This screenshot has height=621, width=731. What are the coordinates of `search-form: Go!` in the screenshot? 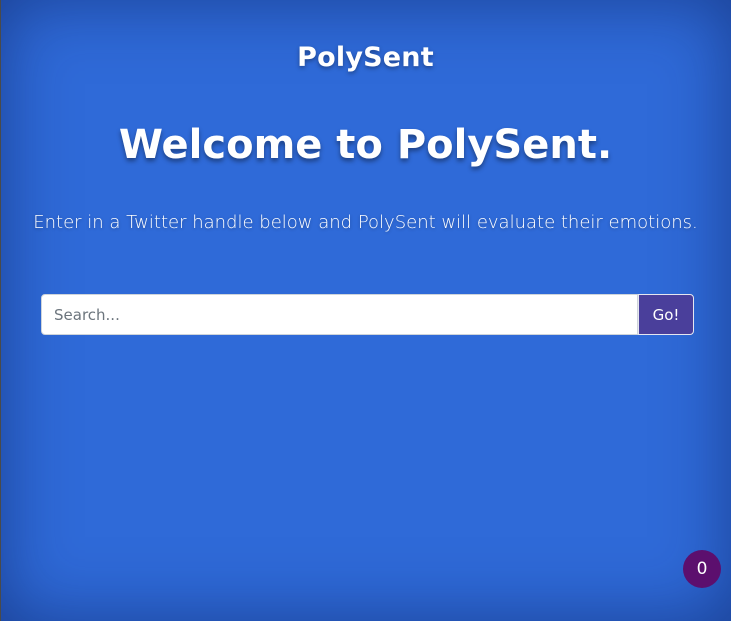 It's located at (367, 314).